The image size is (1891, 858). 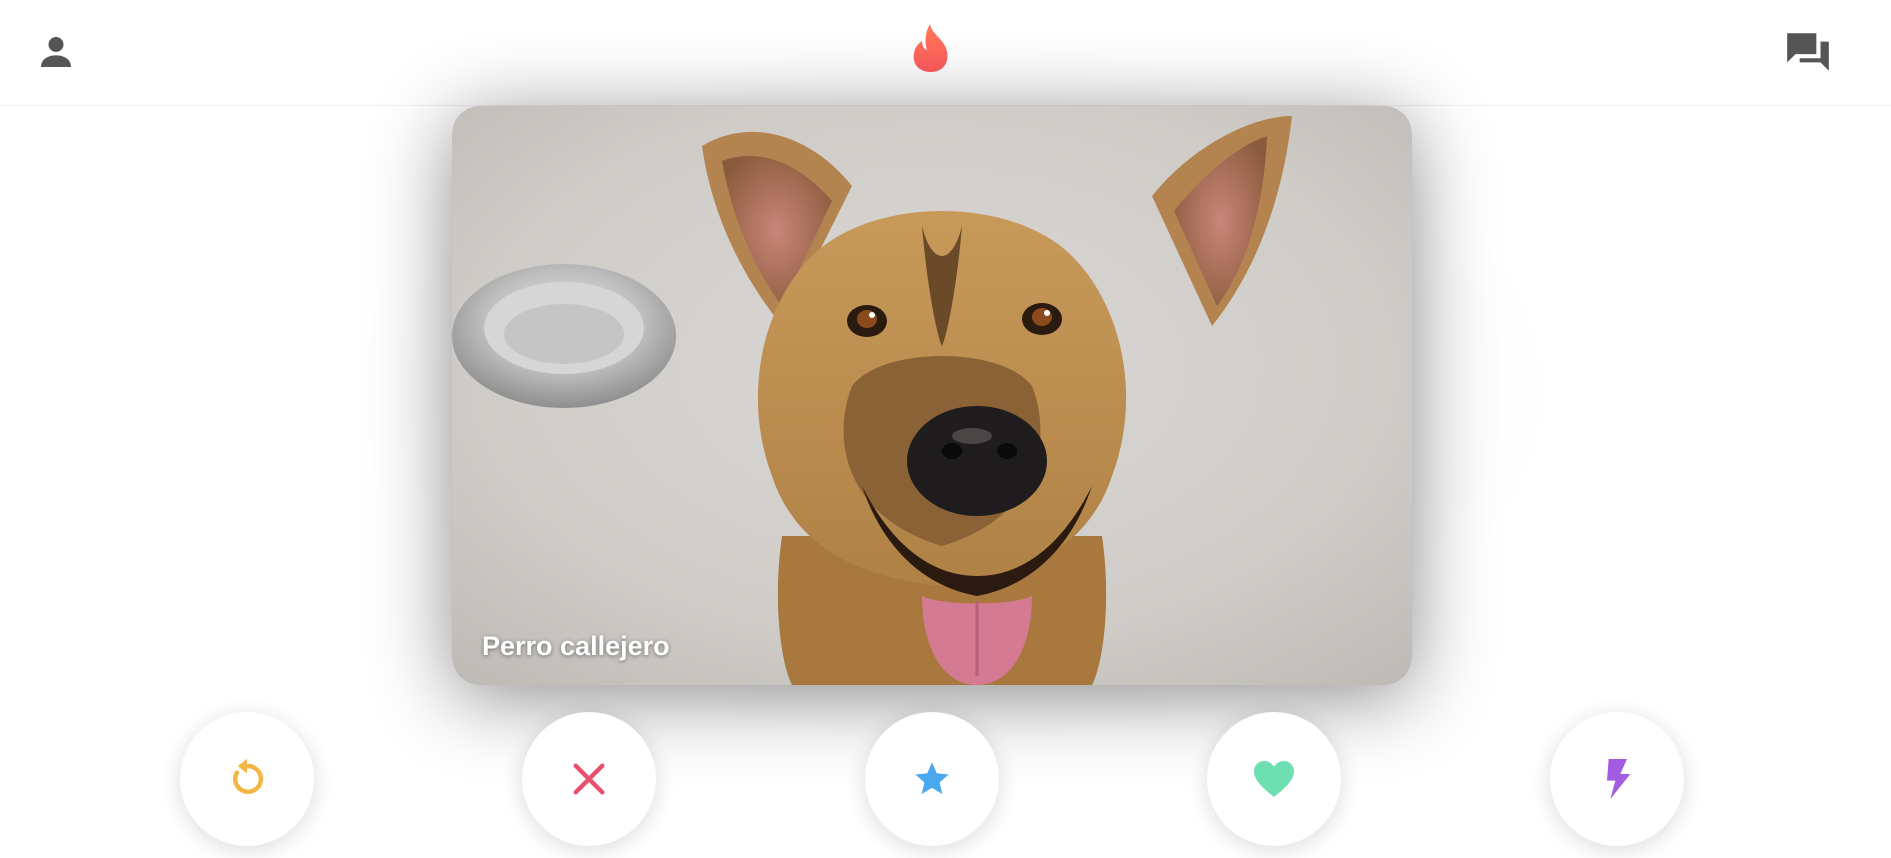 I want to click on flame-icon, so click(x=930, y=48).